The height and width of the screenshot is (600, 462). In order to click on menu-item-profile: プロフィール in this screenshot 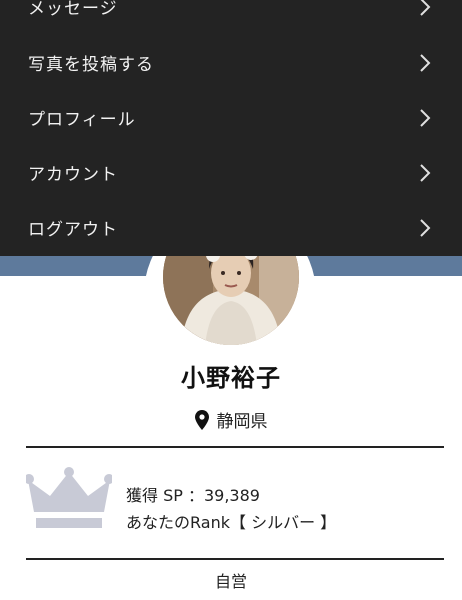, I will do `click(231, 117)`.